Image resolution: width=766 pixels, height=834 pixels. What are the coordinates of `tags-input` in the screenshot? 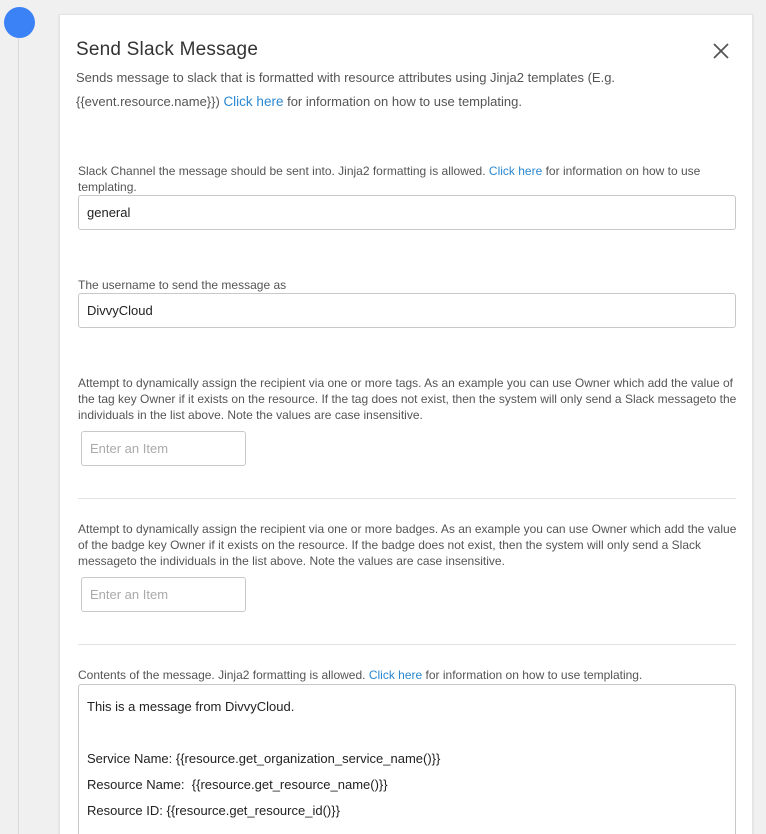 It's located at (163, 448).